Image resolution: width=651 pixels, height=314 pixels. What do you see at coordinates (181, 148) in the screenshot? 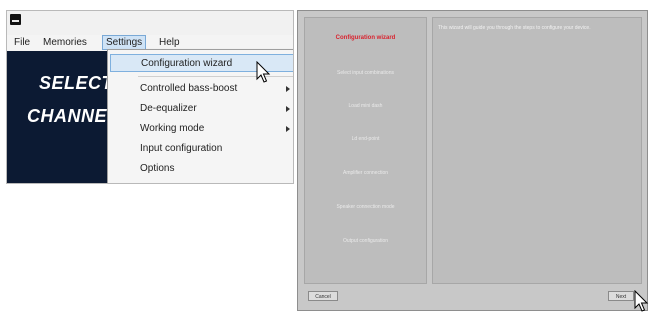
I see `menu-item-label: Input configuration` at bounding box center [181, 148].